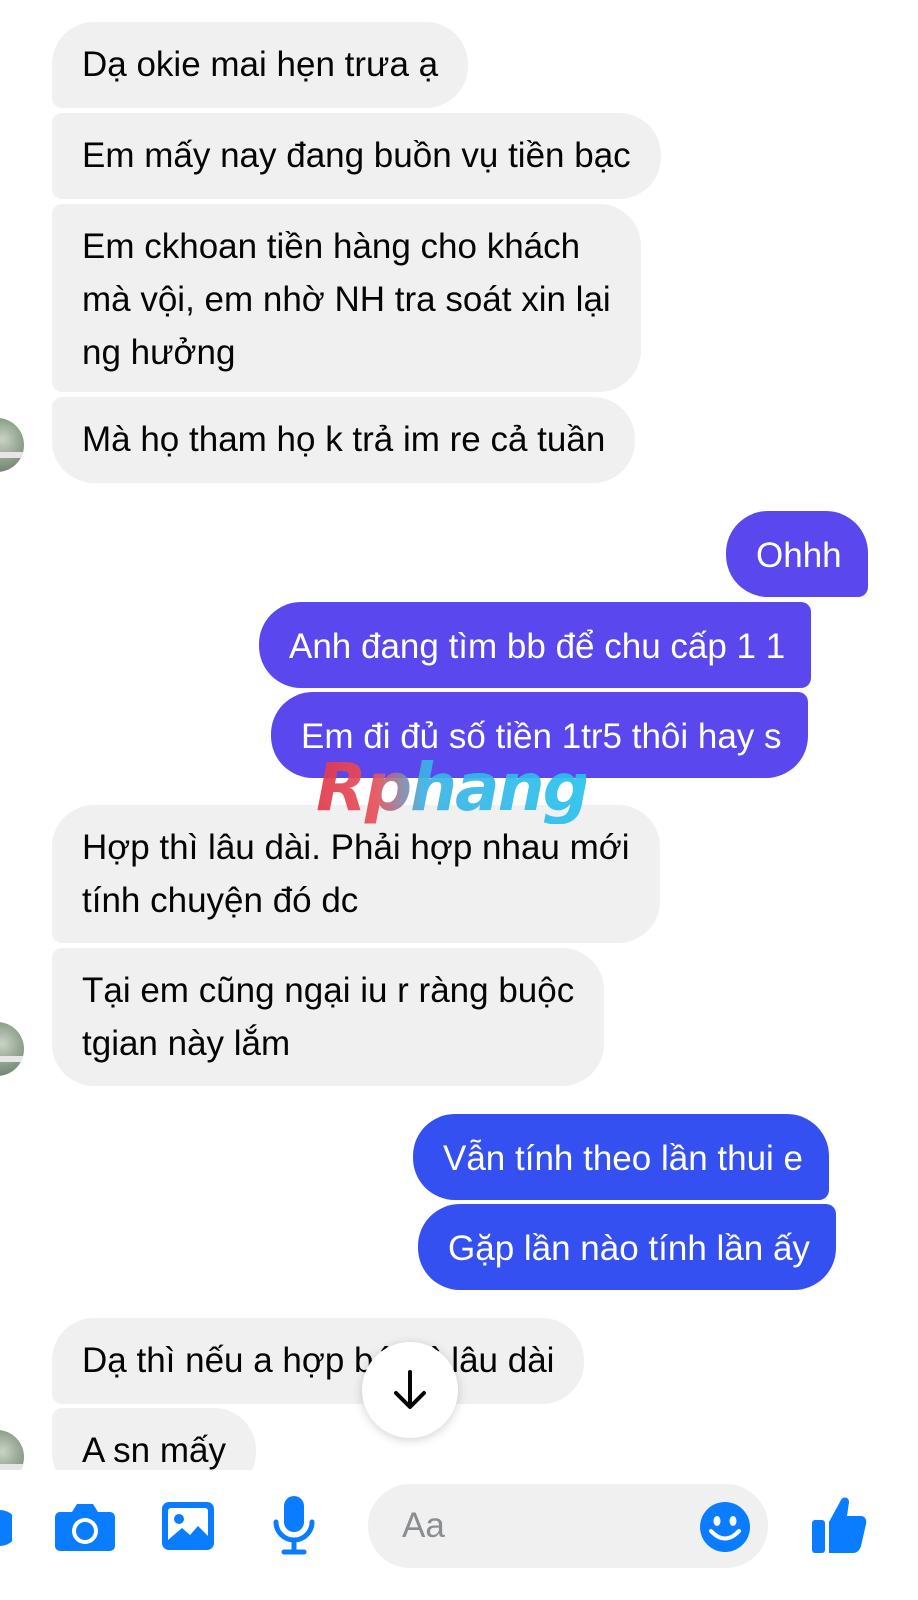  I want to click on image-icon, so click(188, 1526).